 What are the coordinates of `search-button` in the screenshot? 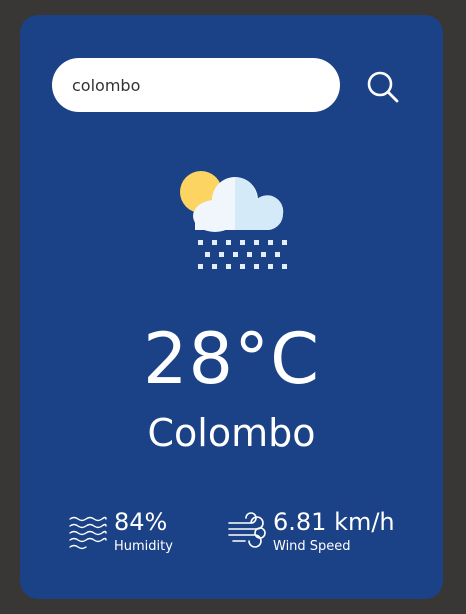 It's located at (383, 87).